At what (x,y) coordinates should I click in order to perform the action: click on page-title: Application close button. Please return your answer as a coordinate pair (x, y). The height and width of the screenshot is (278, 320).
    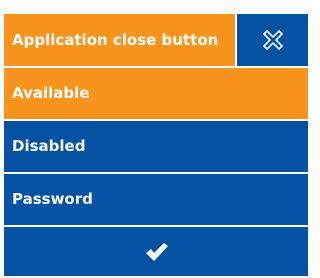
    Looking at the image, I should click on (119, 40).